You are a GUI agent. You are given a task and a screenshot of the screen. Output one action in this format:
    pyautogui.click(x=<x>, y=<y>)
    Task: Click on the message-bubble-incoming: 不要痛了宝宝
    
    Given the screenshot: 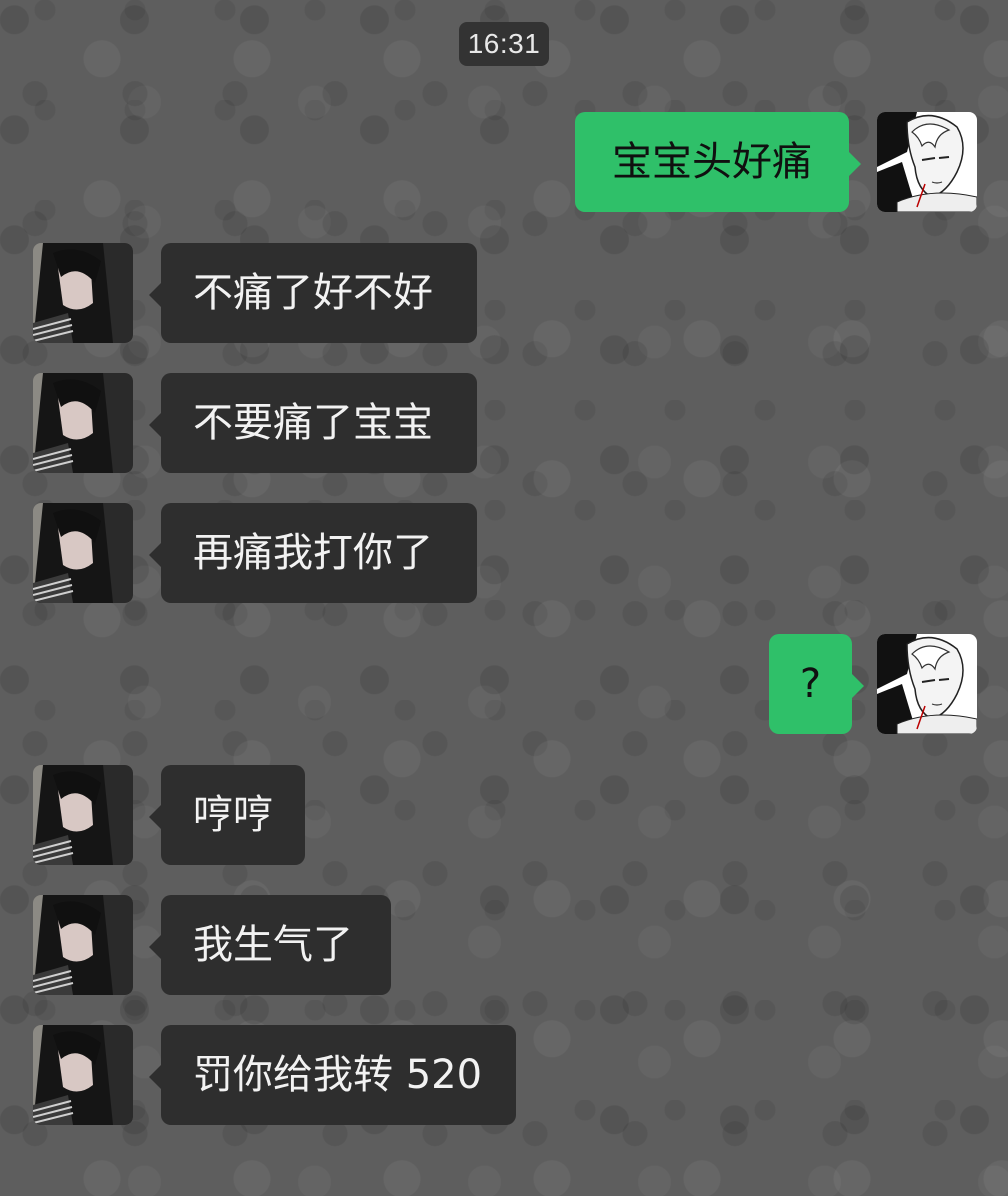 What is the action you would take?
    pyautogui.click(x=313, y=423)
    